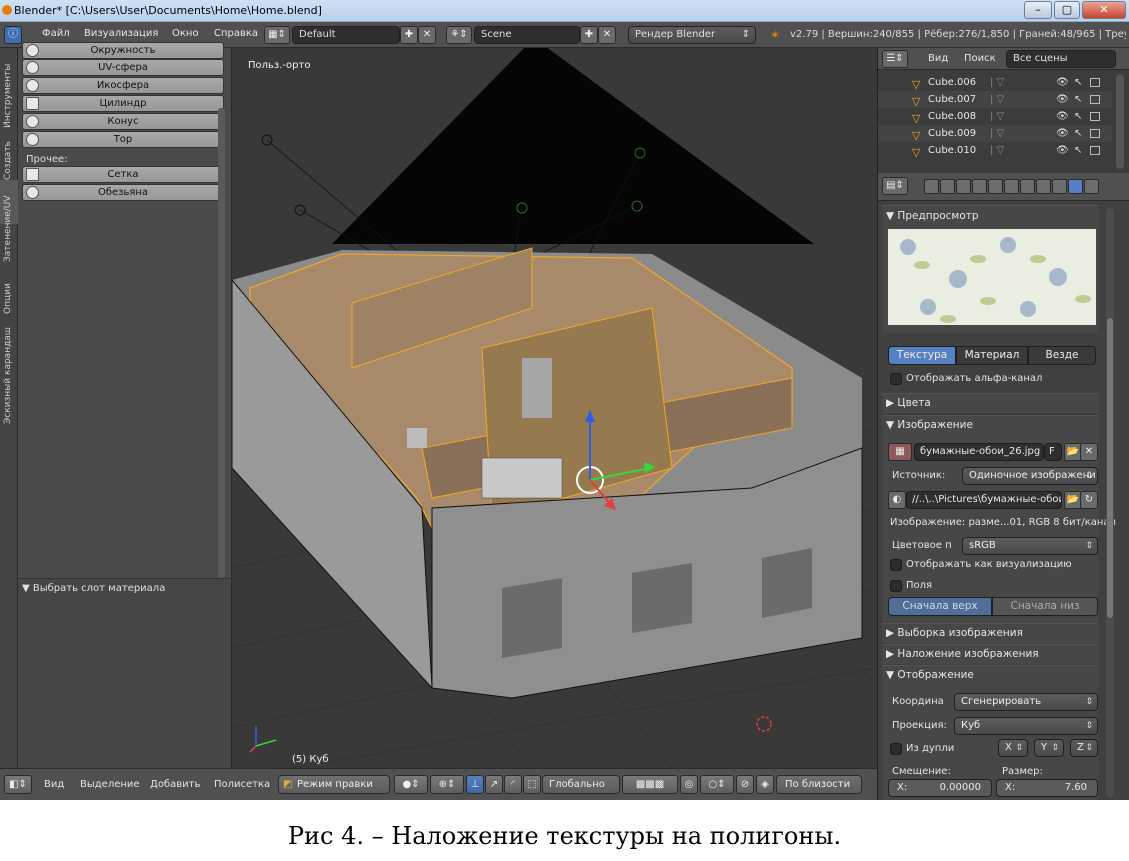 Image resolution: width=1129 pixels, height=861 pixels. I want to click on manipulator-scale-icon: ⬚, so click(532, 784).